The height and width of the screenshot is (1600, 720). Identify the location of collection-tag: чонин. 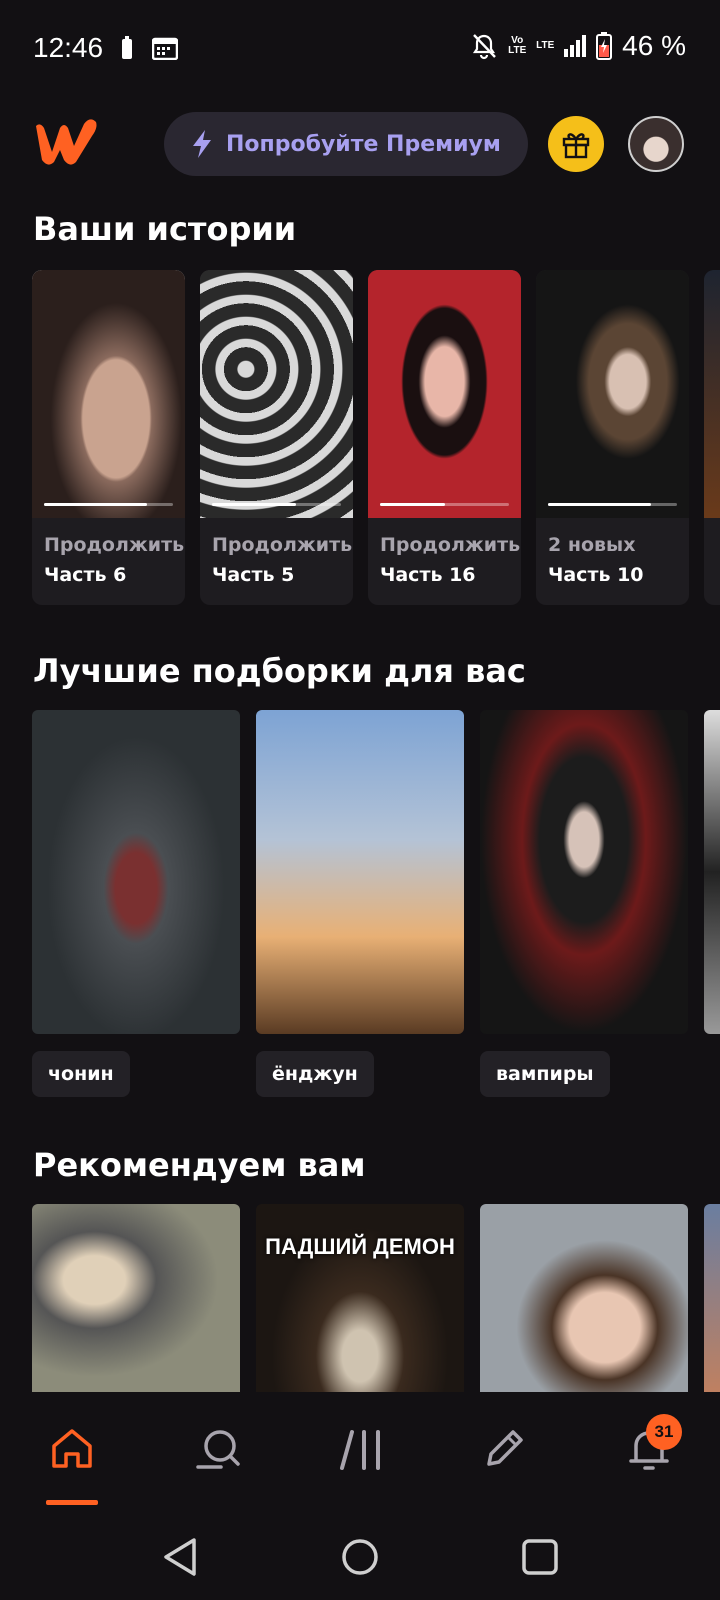
(81, 1074).